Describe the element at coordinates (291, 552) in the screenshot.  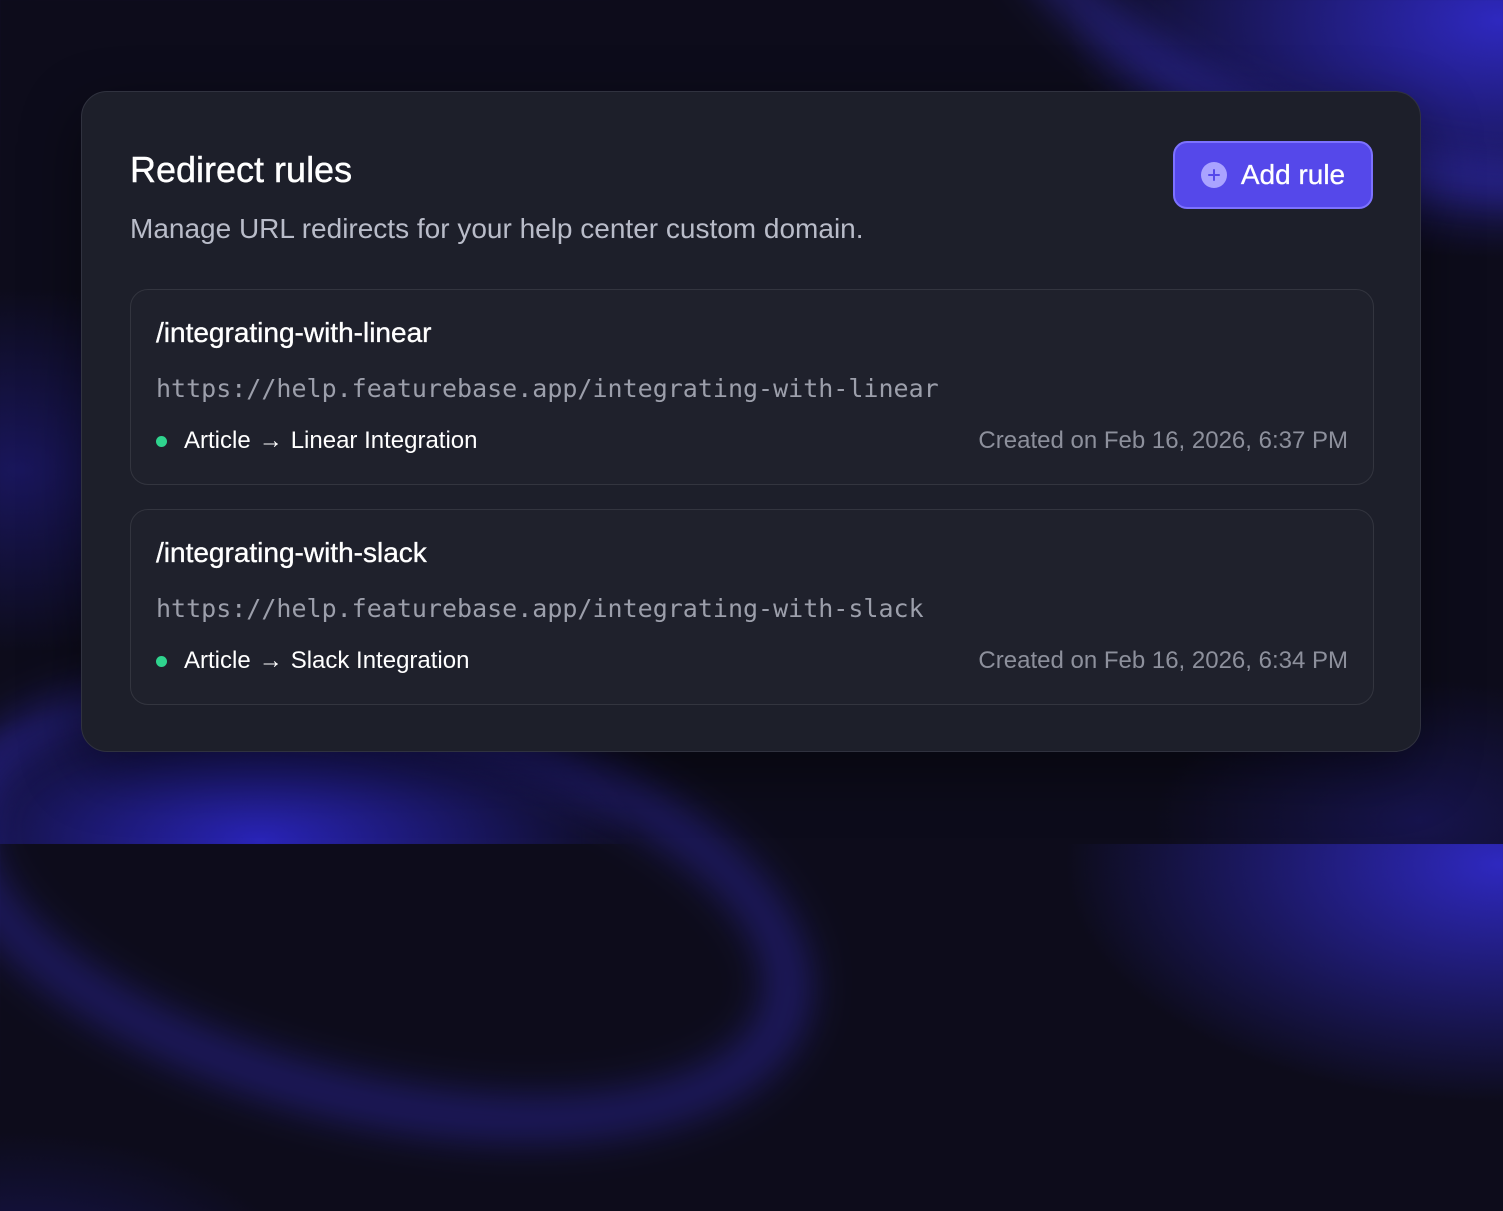
I see `rule-path: /integrating-with-slack` at that location.